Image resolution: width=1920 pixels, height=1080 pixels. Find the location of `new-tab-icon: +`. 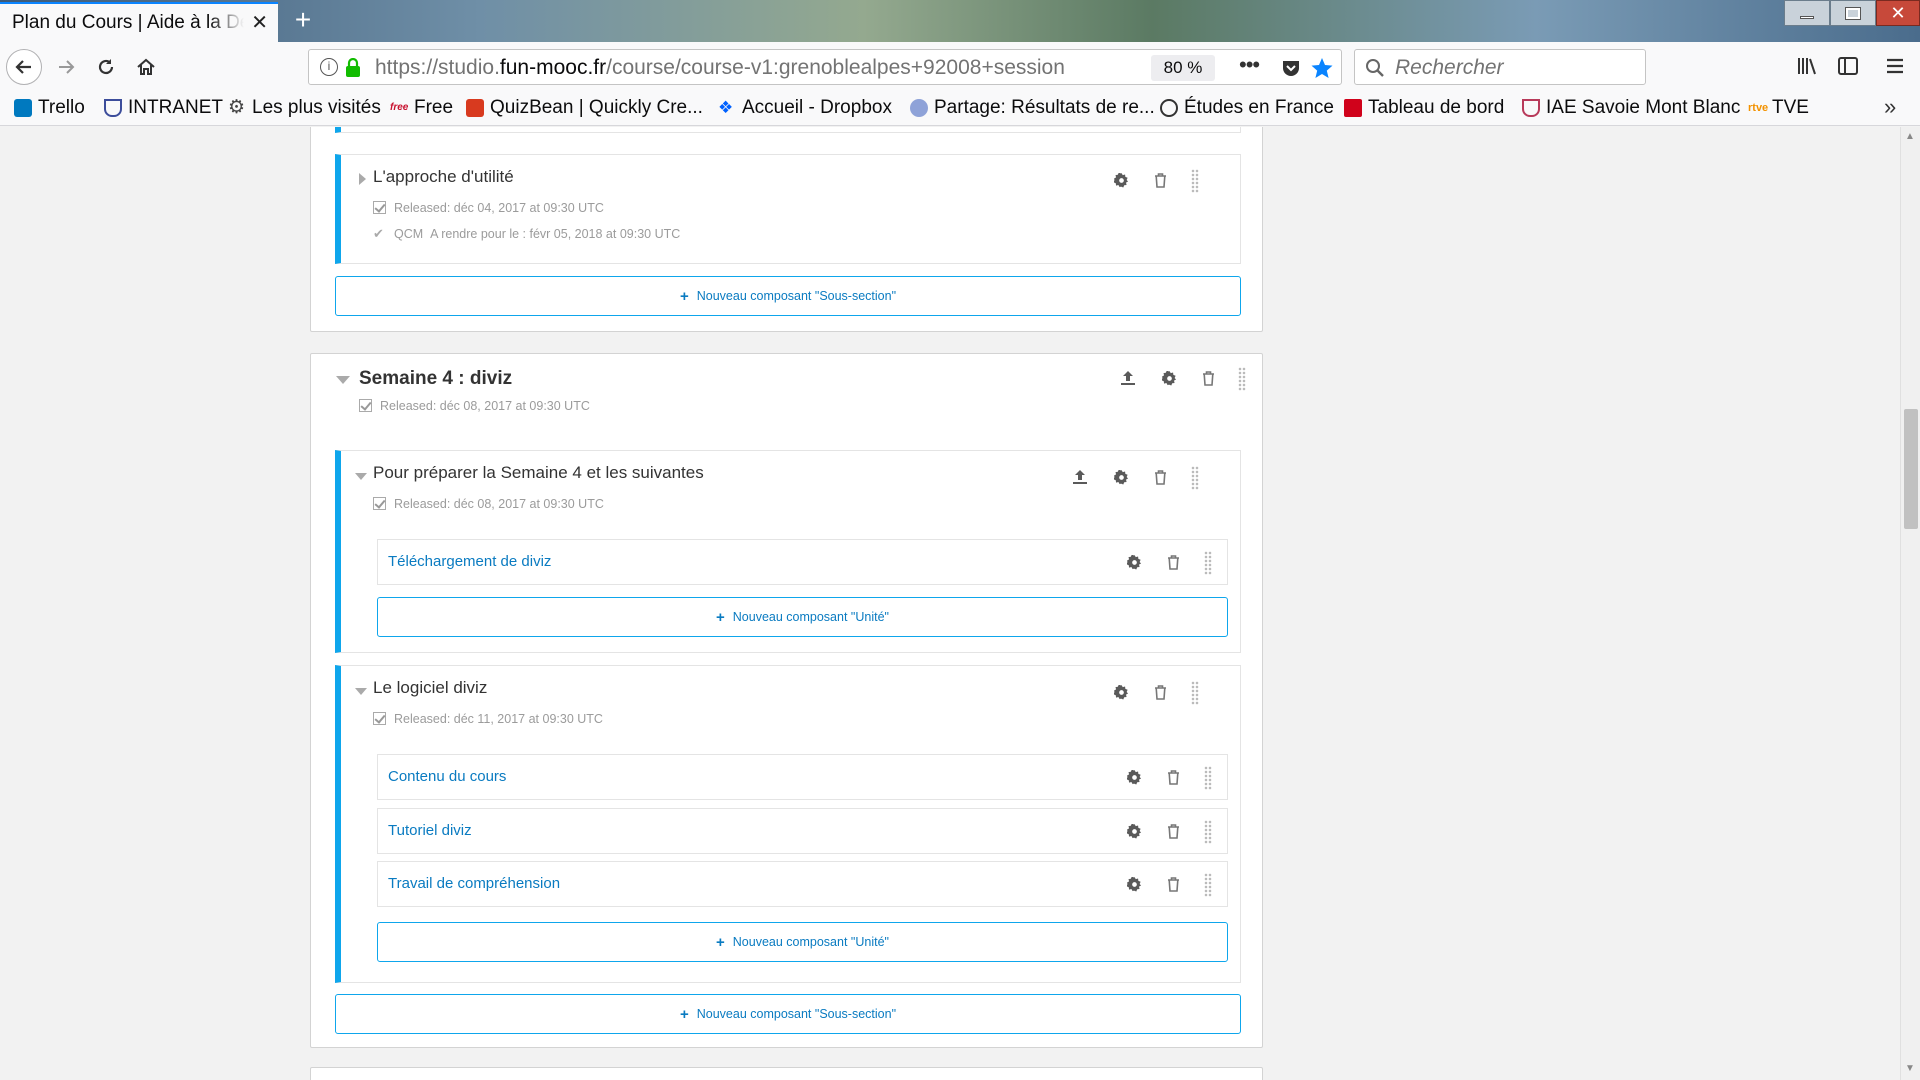

new-tab-icon: + is located at coordinates (303, 21).